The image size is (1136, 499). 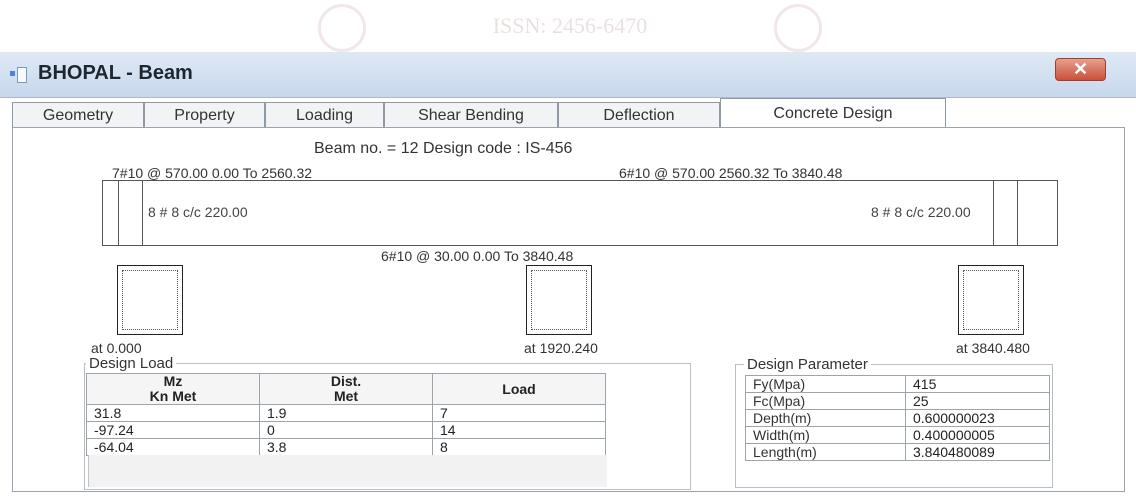 I want to click on watermark-text: ISSN: 2456-6470, so click(x=570, y=25).